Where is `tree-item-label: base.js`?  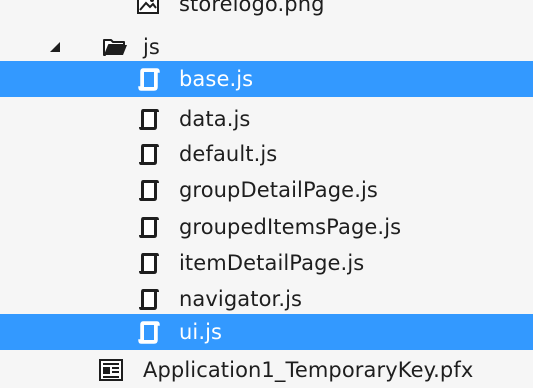
tree-item-label: base.js is located at coordinates (216, 79).